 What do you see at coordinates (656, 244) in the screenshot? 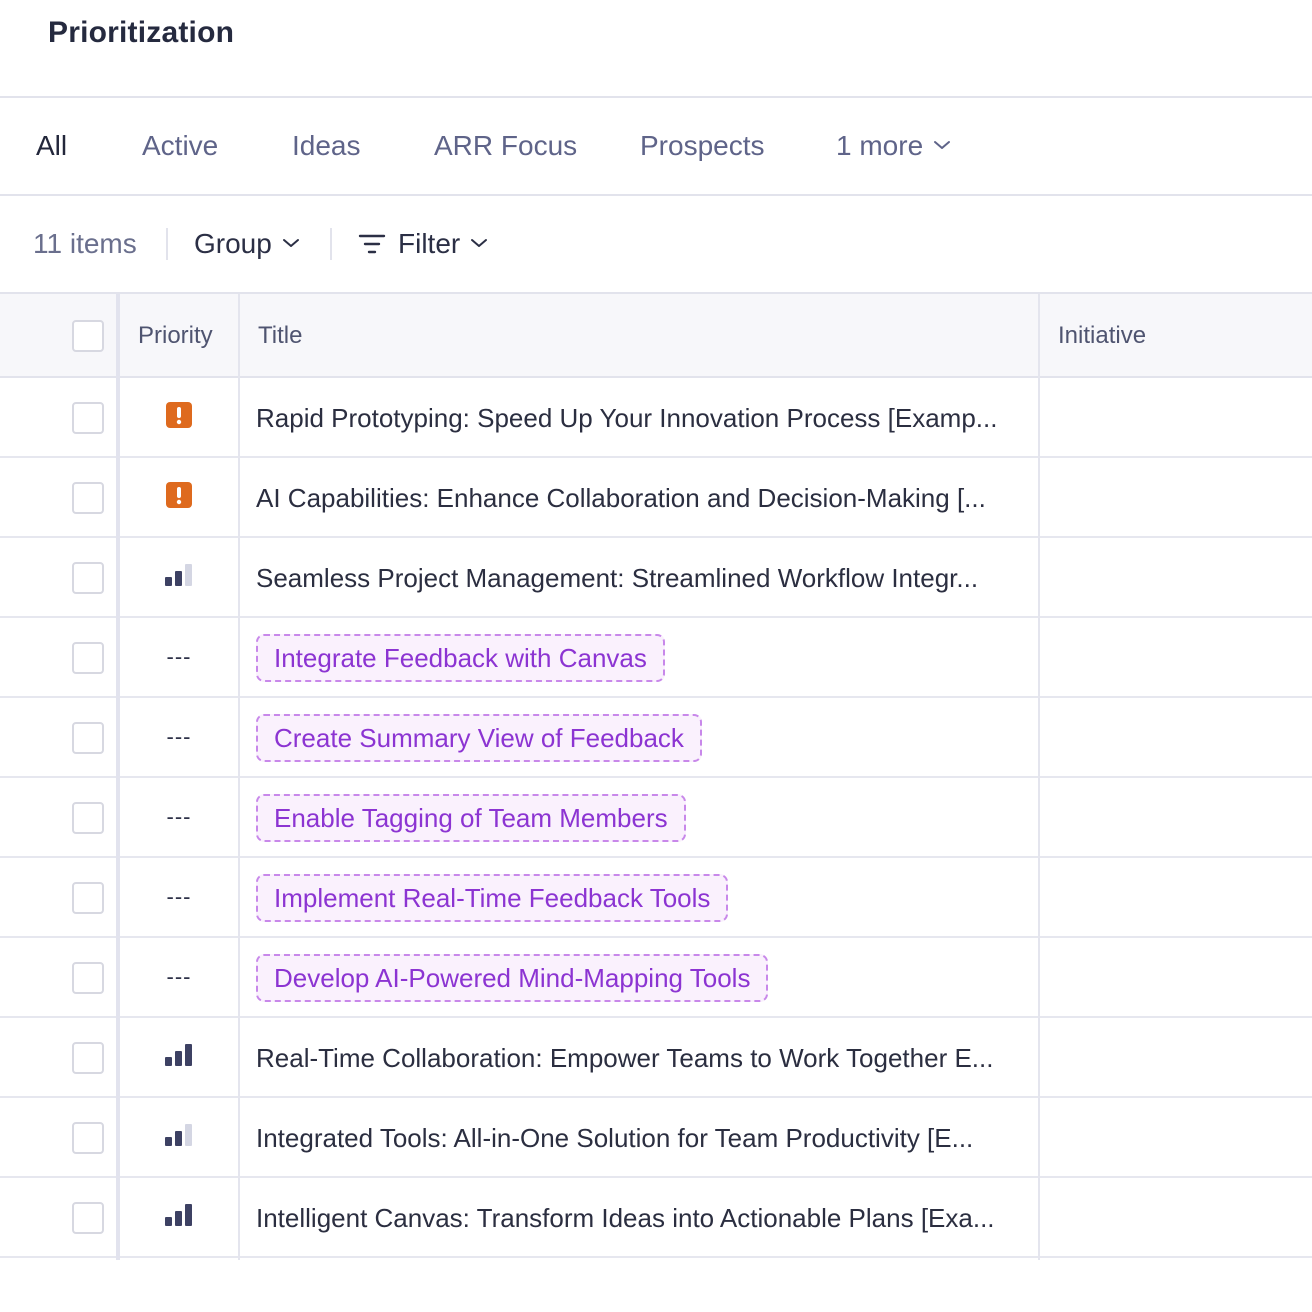
I see `toolbar: 11 items Group Filter` at bounding box center [656, 244].